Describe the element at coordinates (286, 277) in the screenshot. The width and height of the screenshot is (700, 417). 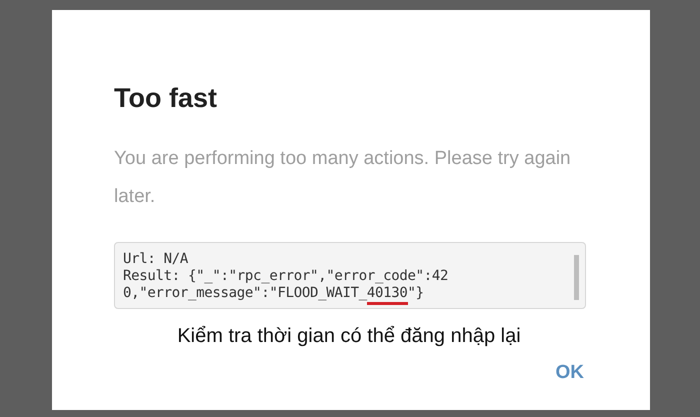
I see `log-line: Result: {"_":"rpc_error","error_code":42` at that location.